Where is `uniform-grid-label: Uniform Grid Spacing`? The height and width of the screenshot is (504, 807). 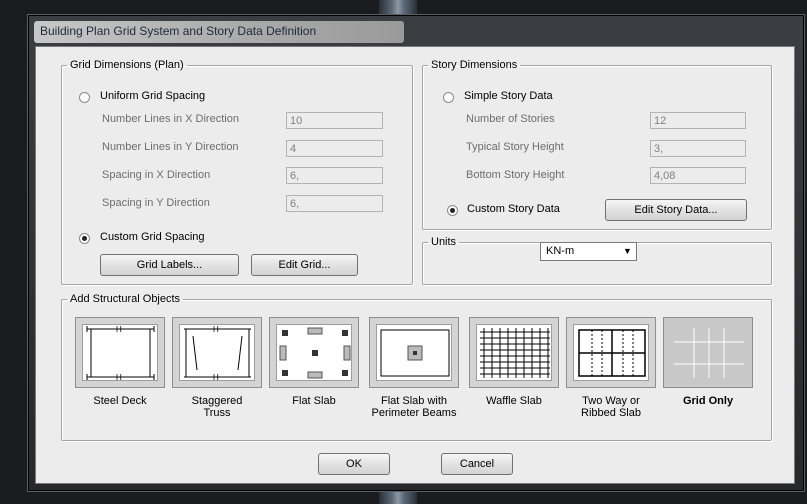 uniform-grid-label: Uniform Grid Spacing is located at coordinates (153, 96).